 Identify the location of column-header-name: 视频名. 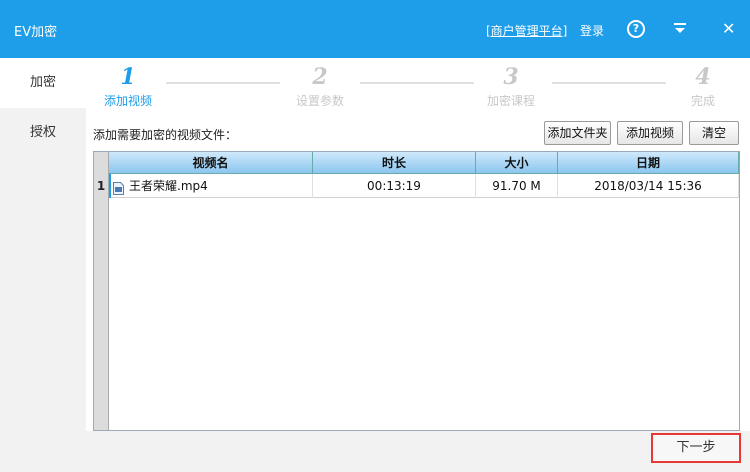
(211, 163).